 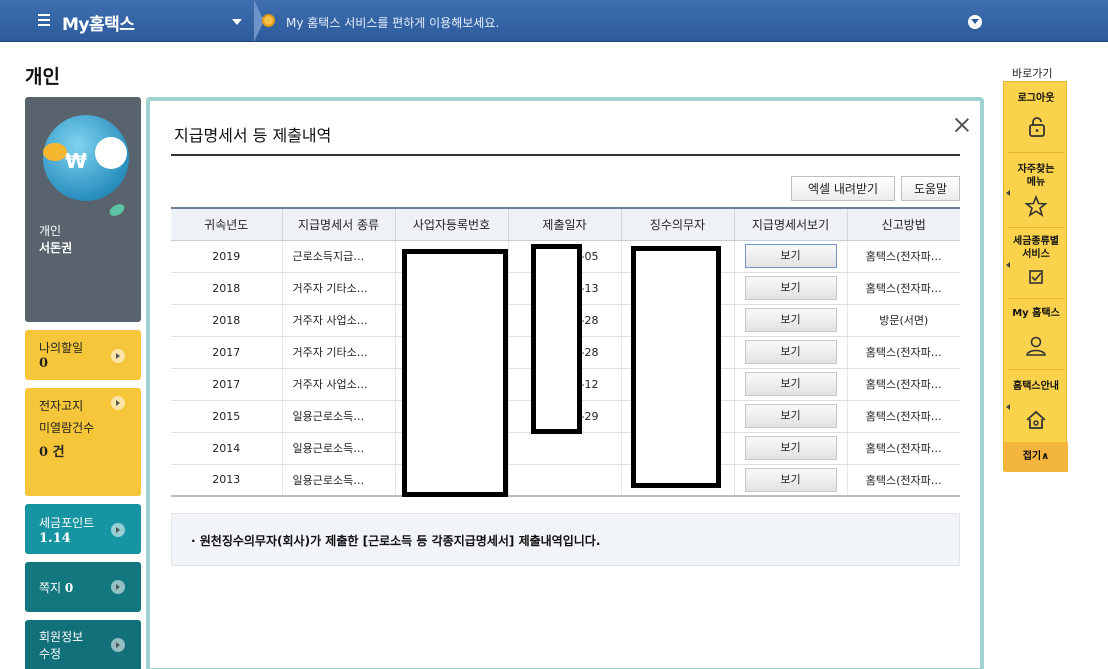 I want to click on frequent-menu-link: 자주찾는 메뉴, so click(x=1036, y=176).